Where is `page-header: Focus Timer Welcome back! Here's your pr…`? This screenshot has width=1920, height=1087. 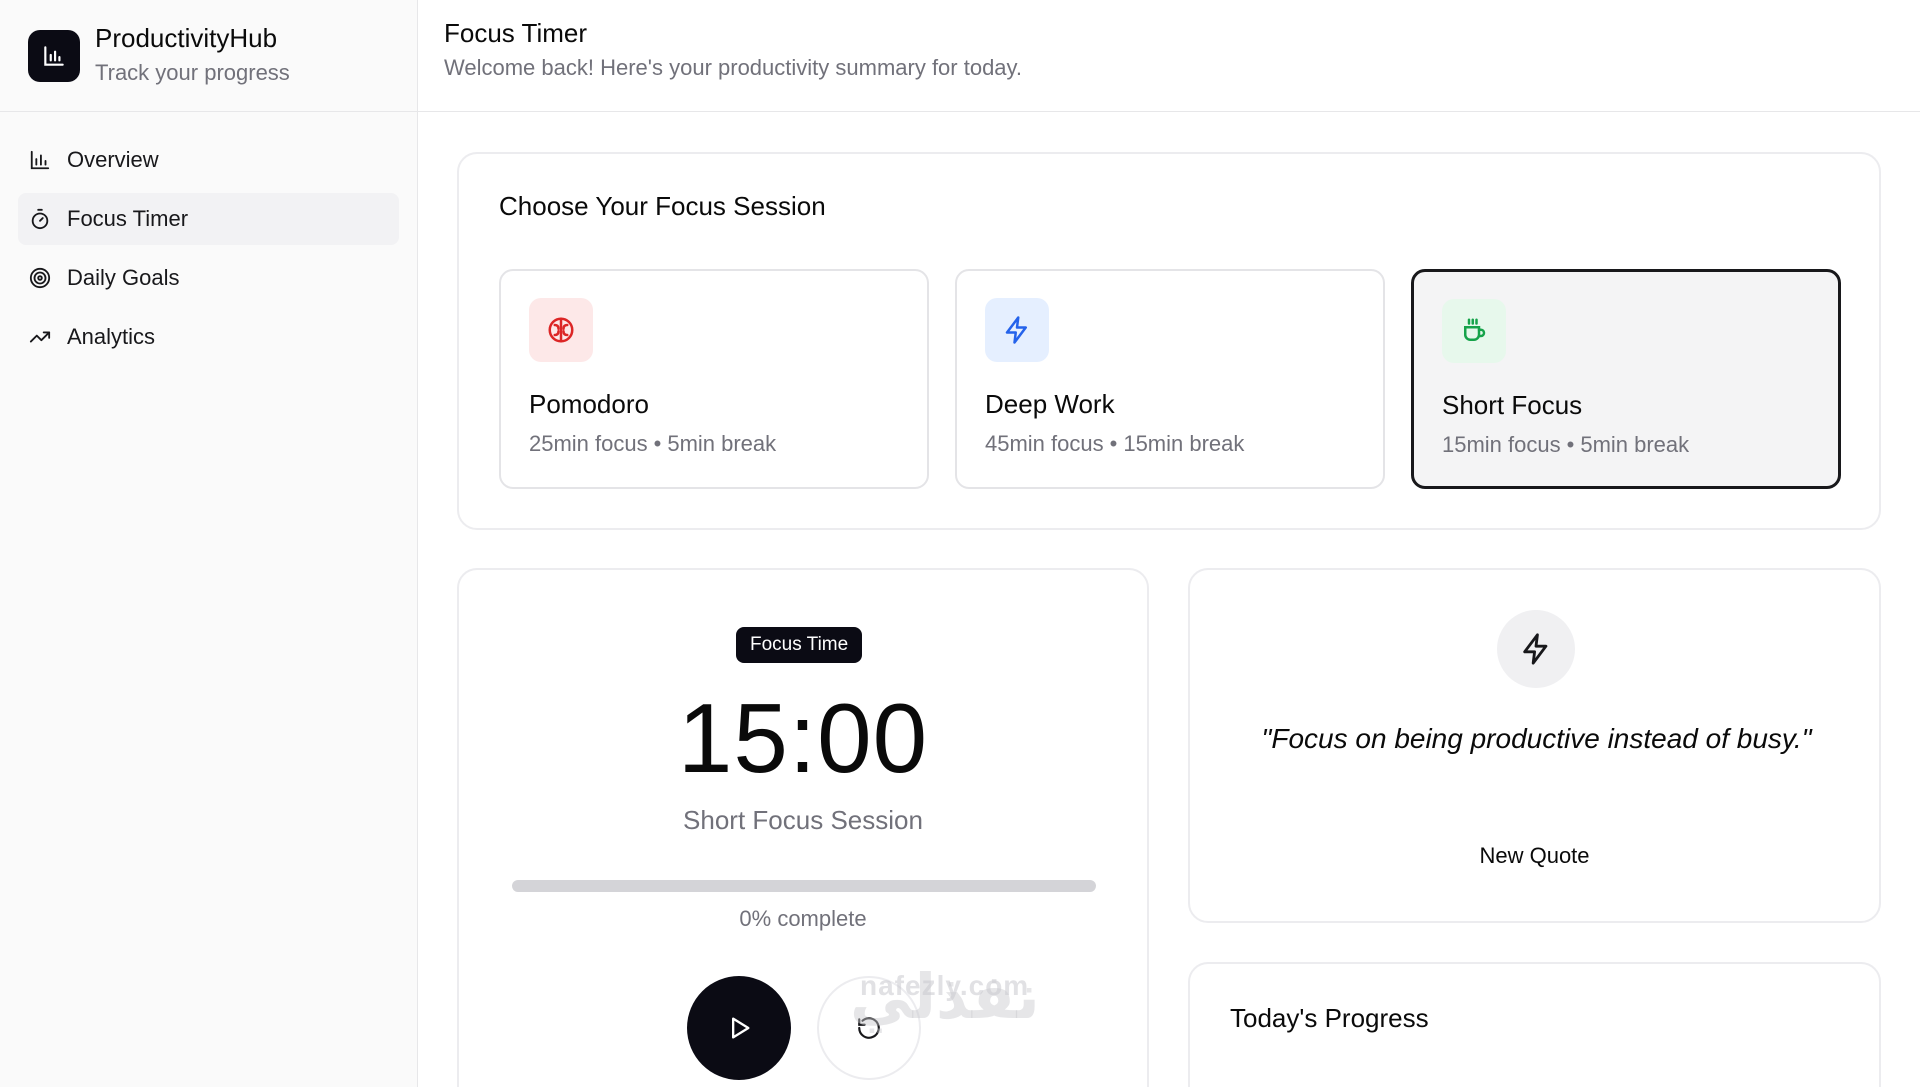 page-header: Focus Timer Welcome back! Here's your pr… is located at coordinates (1169, 56).